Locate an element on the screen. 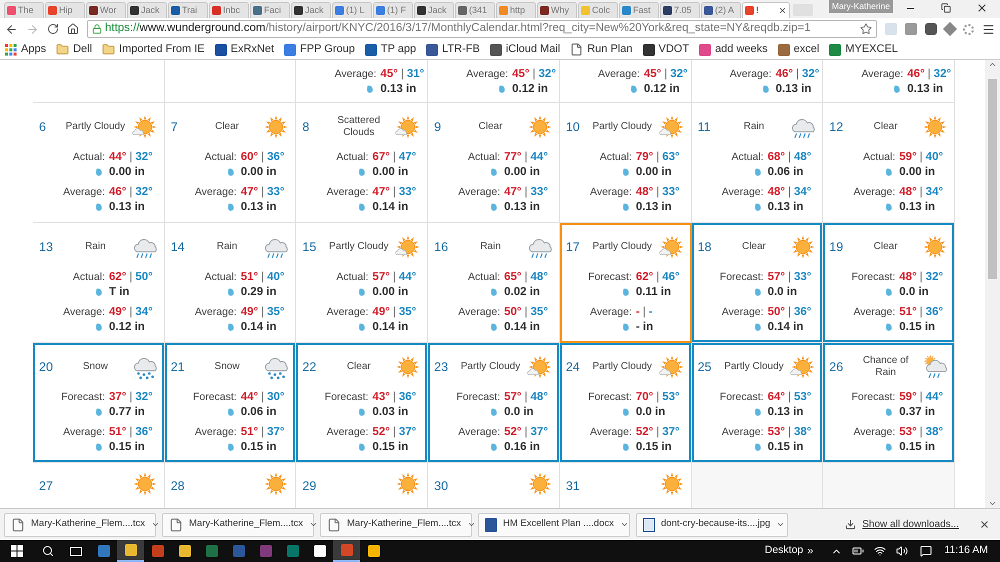 The image size is (1000, 562). browser-tab: (2) A is located at coordinates (721, 10).